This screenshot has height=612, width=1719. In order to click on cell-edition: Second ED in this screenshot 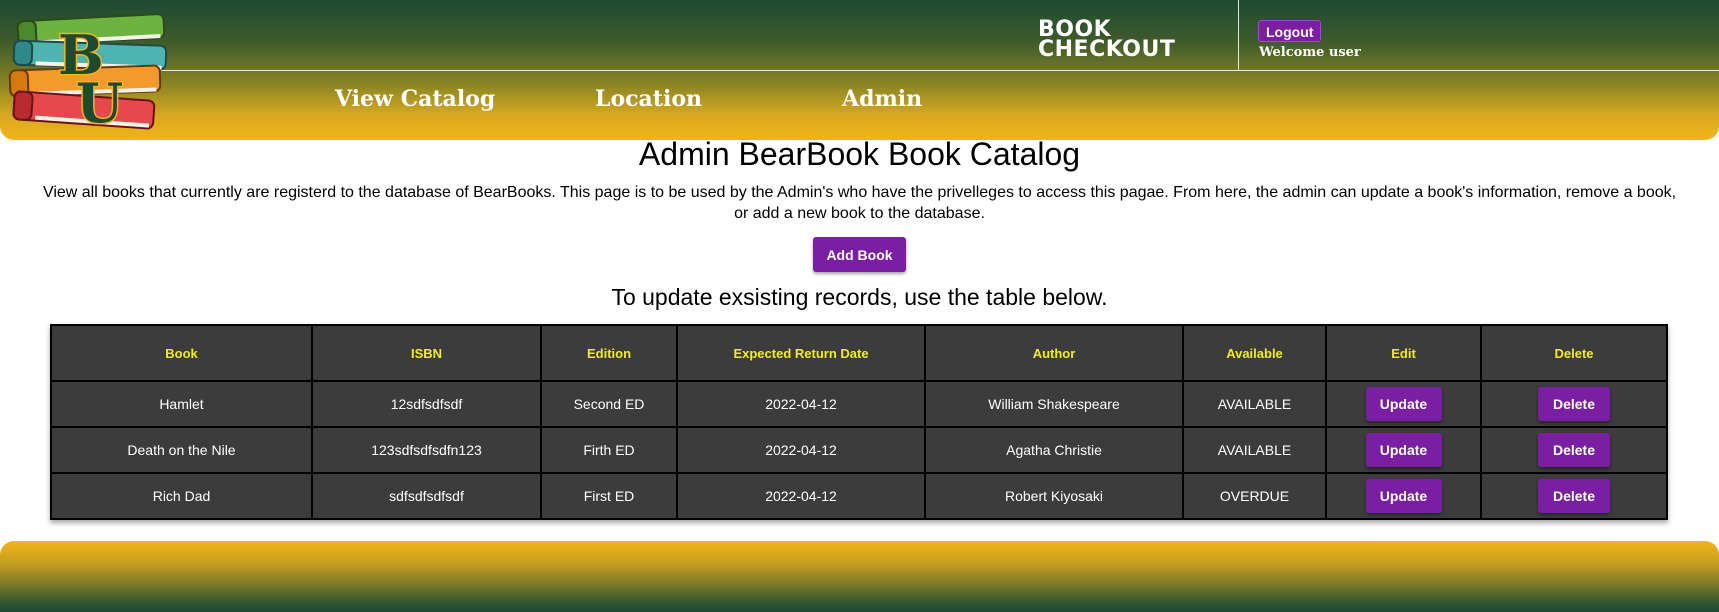, I will do `click(609, 404)`.